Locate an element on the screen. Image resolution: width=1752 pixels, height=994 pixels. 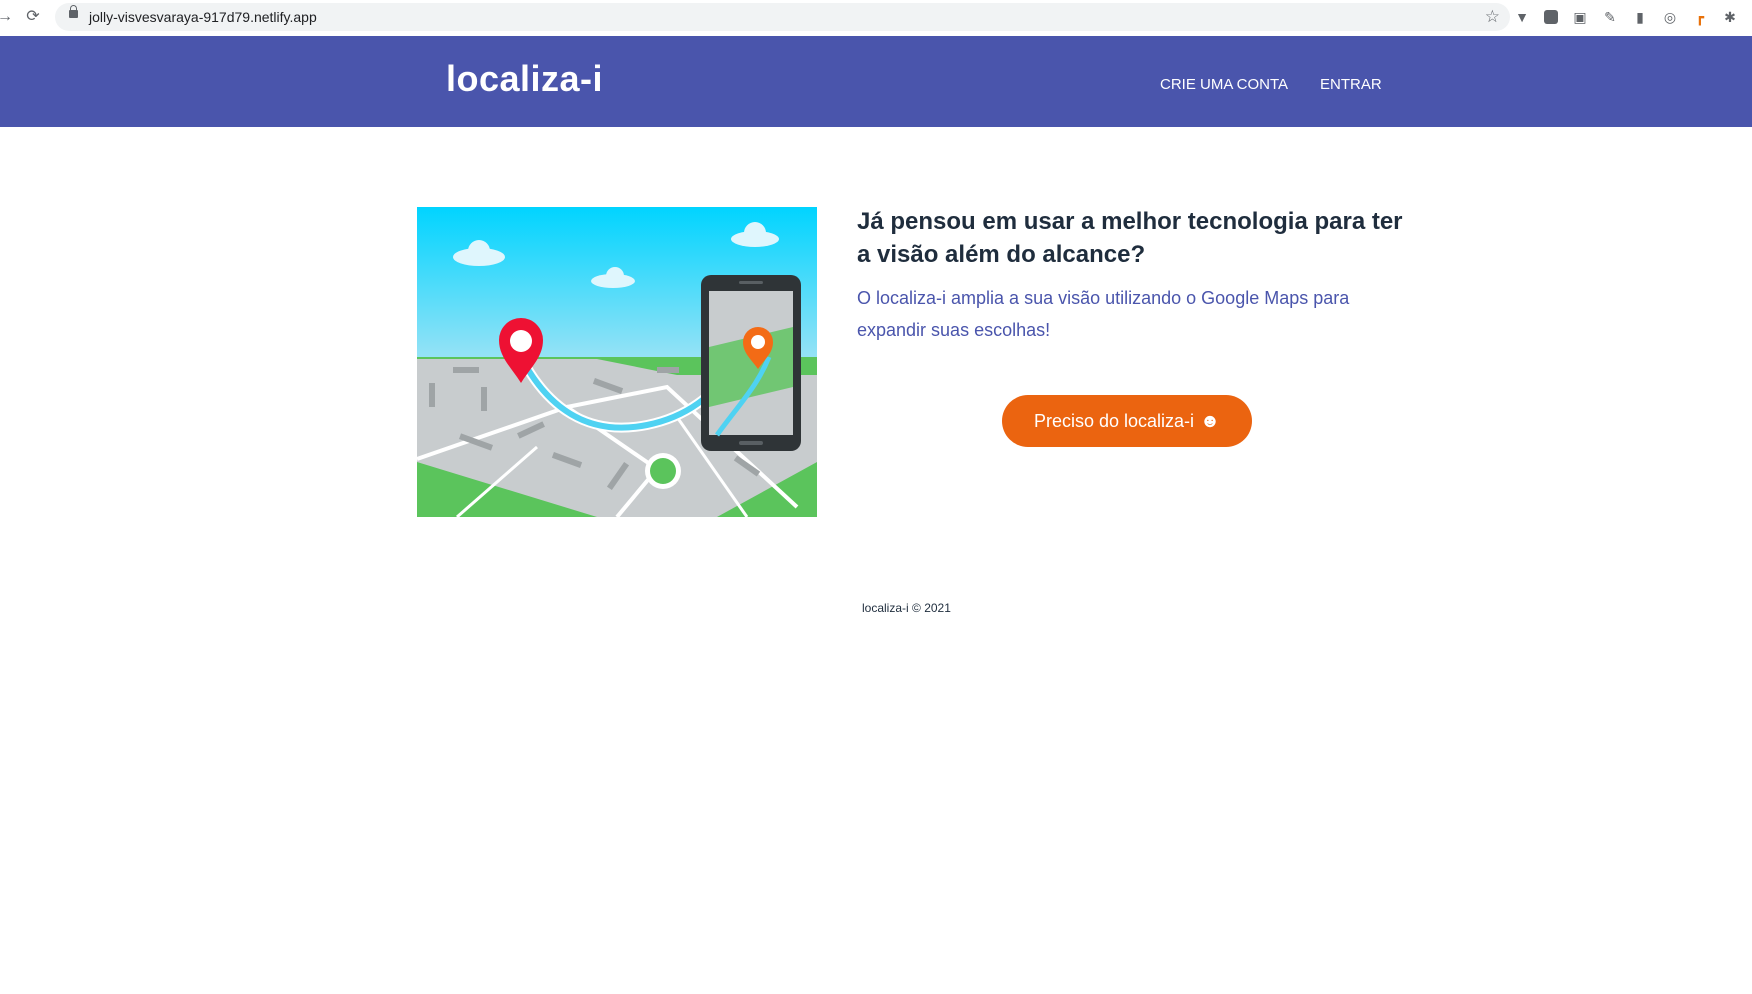
nav-login-link: ENTRAR is located at coordinates (1351, 84).